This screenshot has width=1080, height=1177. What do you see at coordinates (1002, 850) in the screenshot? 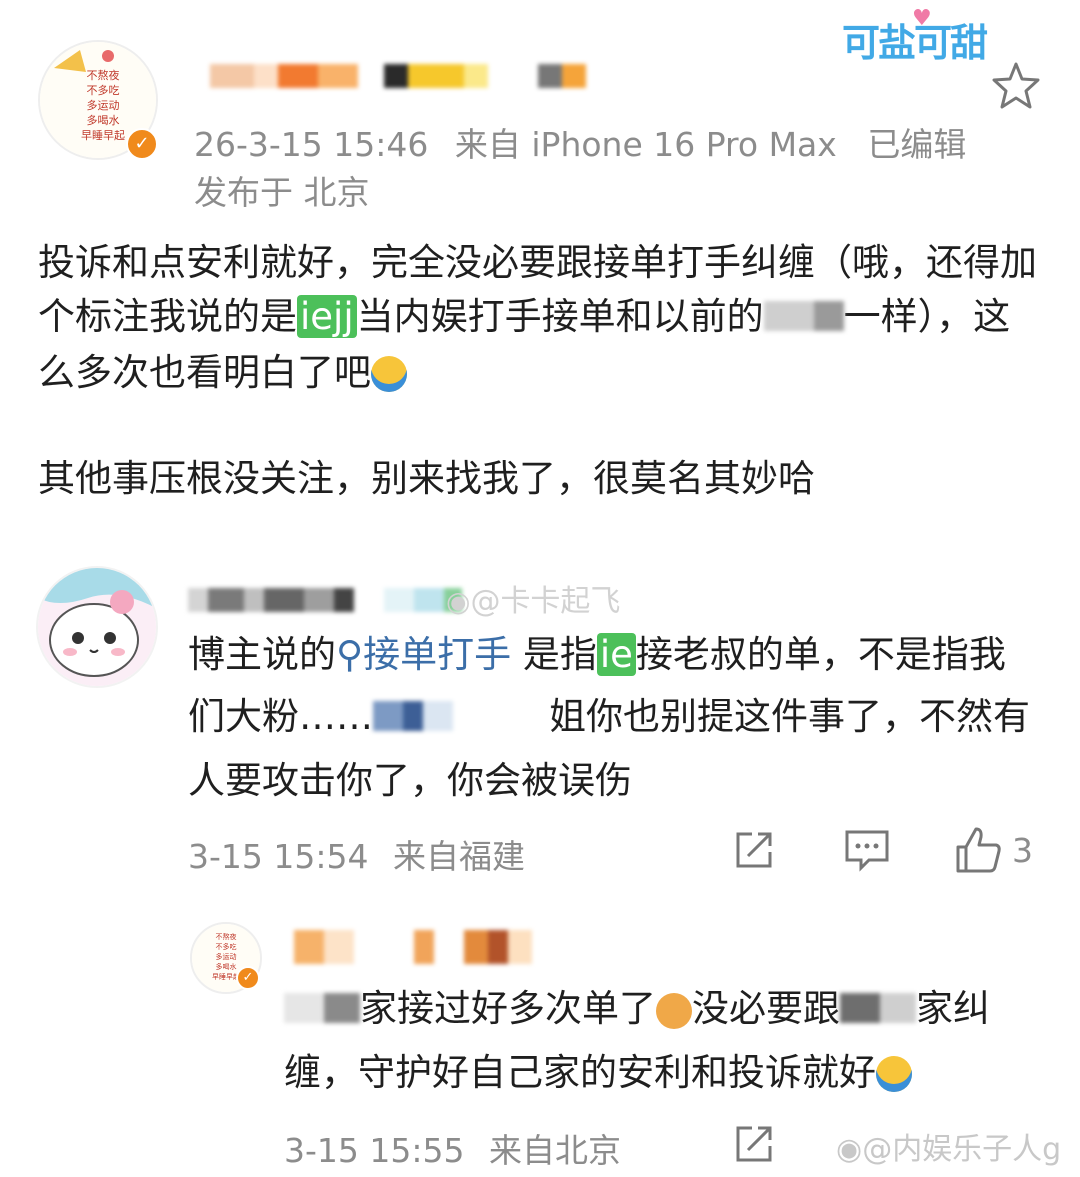
I see `like-button: 3` at bounding box center [1002, 850].